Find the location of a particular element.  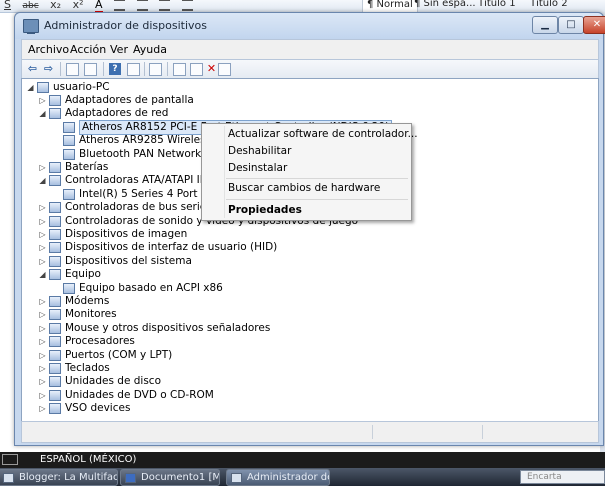

title-bar: Administrador de dispositivos ▁ □ ✕ is located at coordinates (310, 26).